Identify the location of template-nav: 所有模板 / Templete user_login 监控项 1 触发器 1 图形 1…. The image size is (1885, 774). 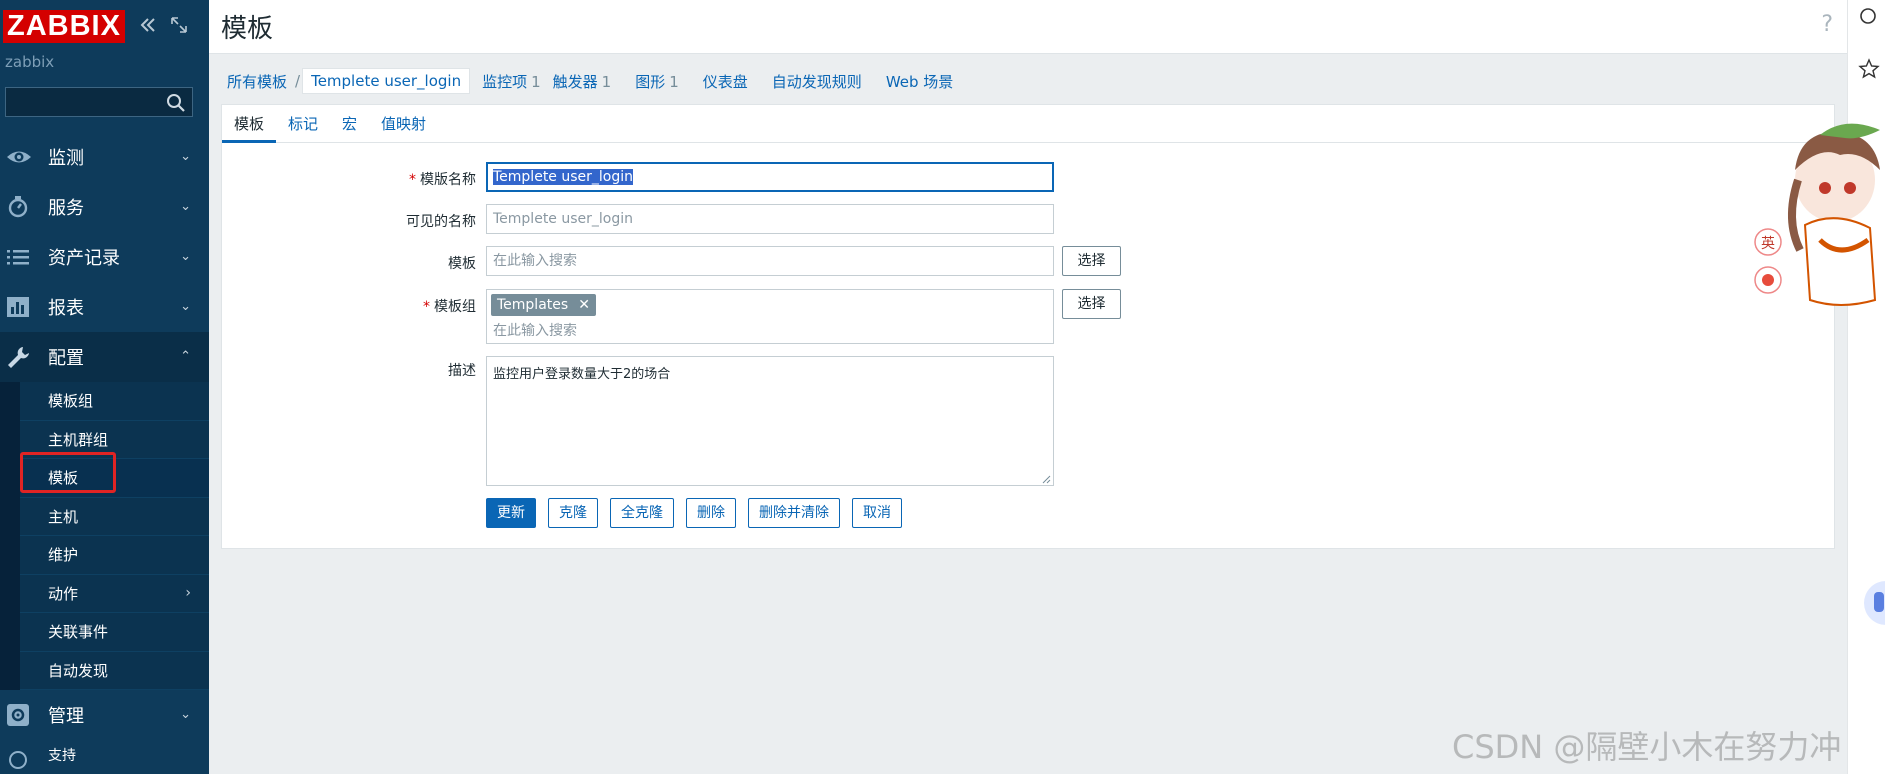
(593, 81).